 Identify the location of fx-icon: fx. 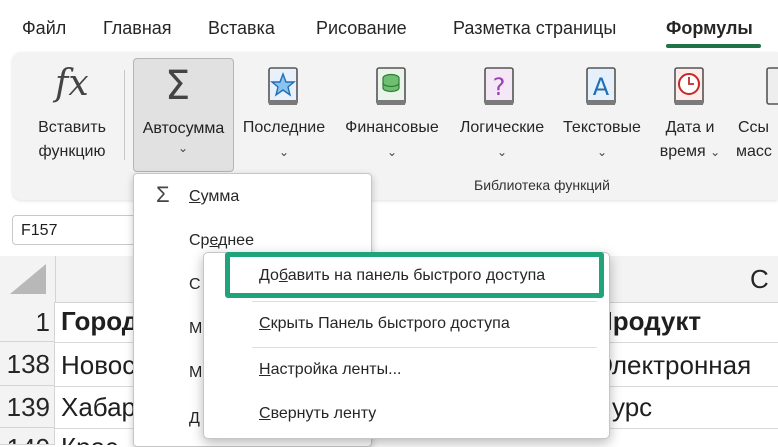
(72, 83).